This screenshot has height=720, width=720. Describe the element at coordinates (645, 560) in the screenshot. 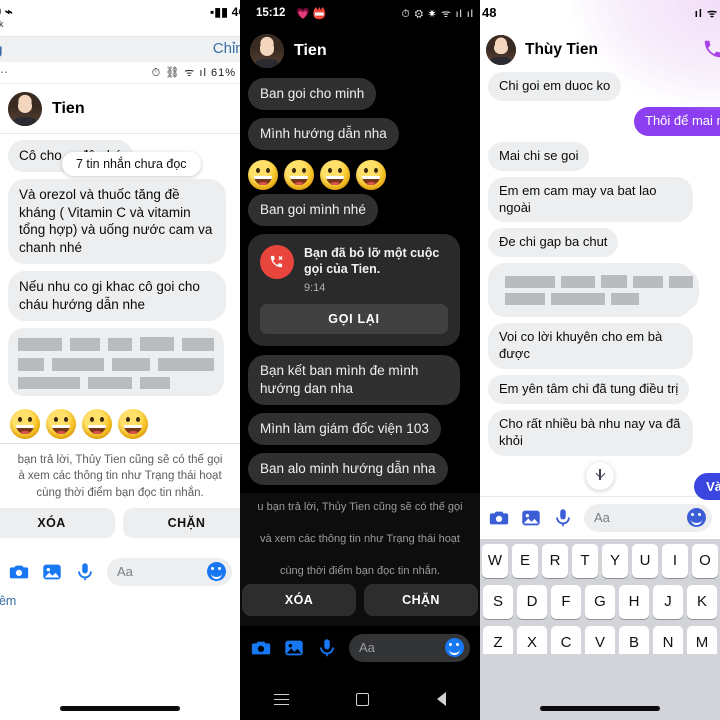

I see `key-u: U` at that location.